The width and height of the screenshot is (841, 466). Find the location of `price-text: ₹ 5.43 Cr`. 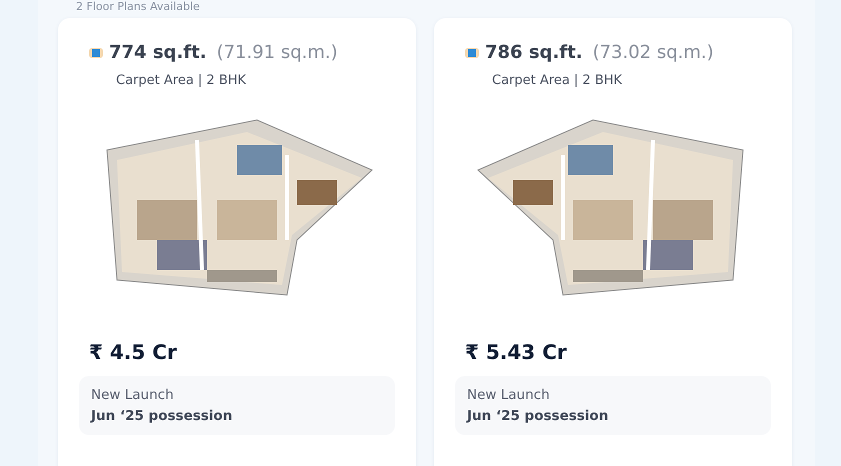

price-text: ₹ 5.43 Cr is located at coordinates (516, 352).